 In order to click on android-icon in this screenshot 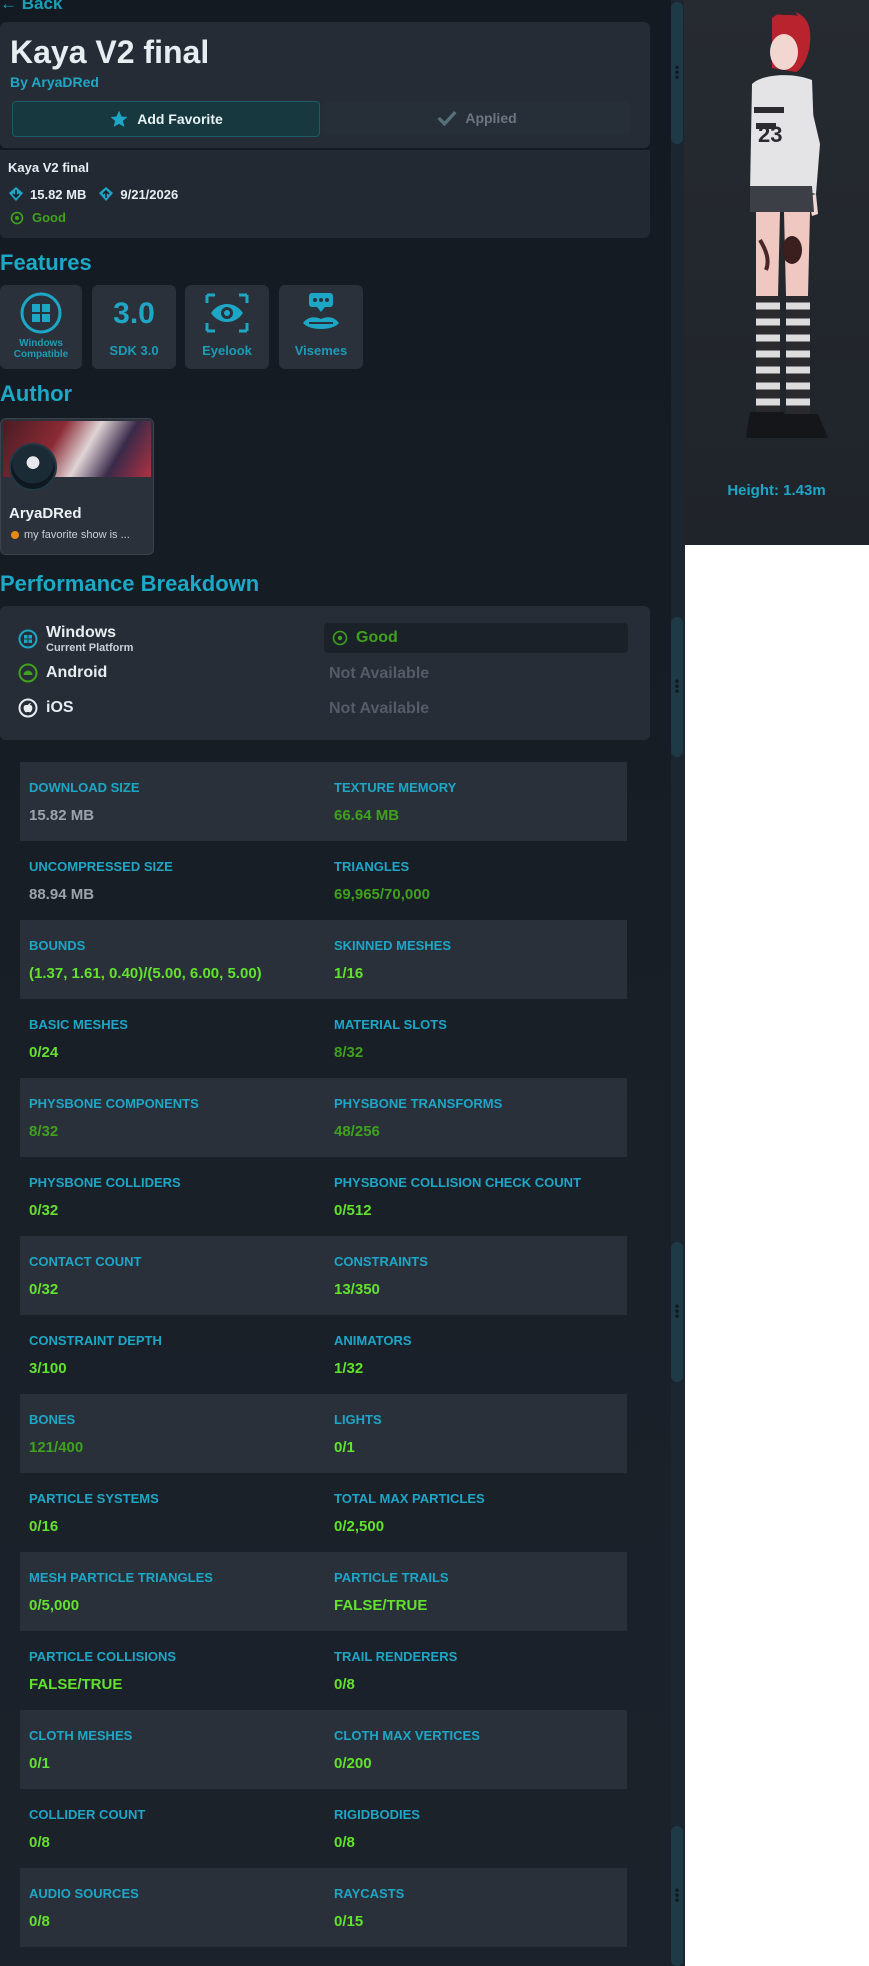, I will do `click(28, 673)`.